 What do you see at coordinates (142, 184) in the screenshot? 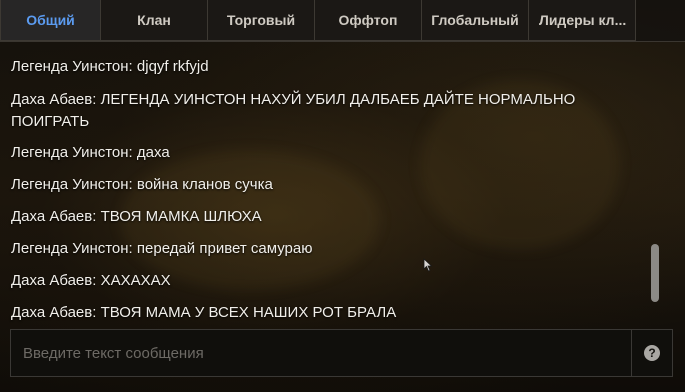
I see `chat-message: Легенда Уинстон: война кланов сучка` at bounding box center [142, 184].